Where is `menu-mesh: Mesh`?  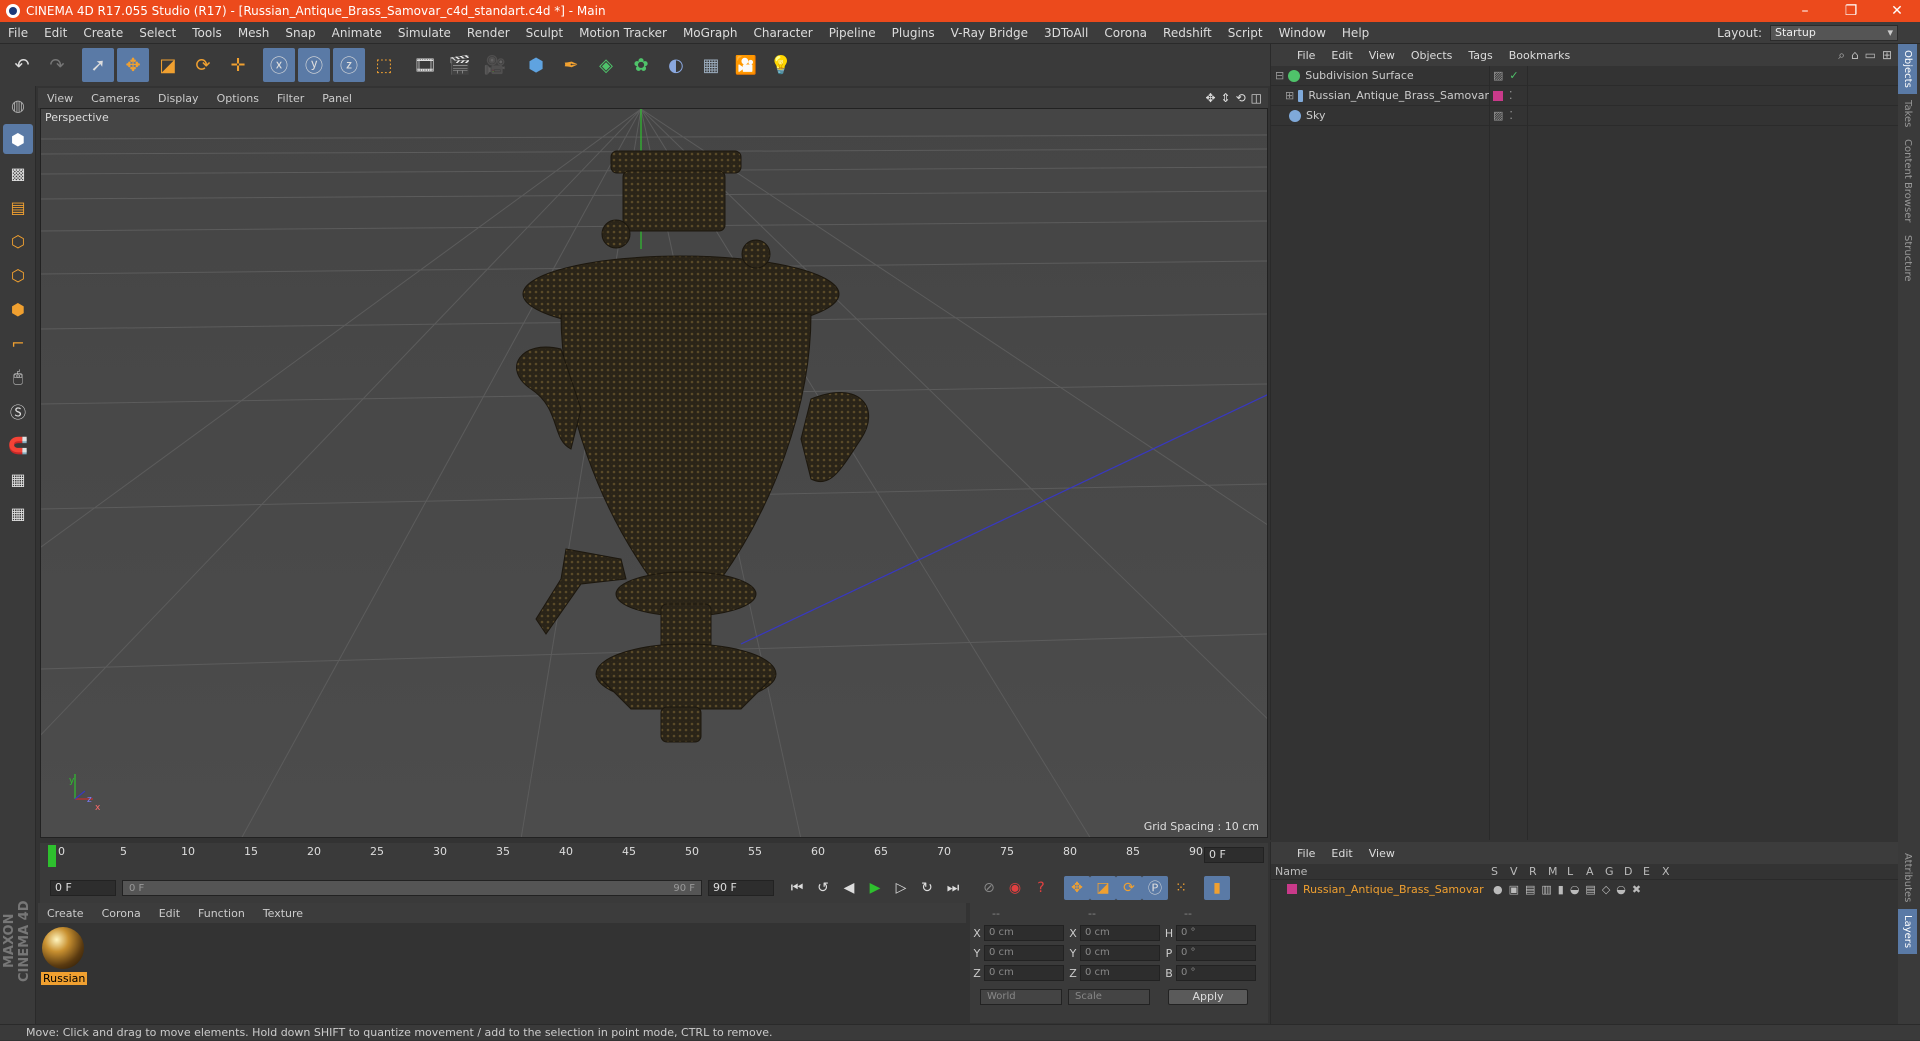 menu-mesh: Mesh is located at coordinates (254, 33).